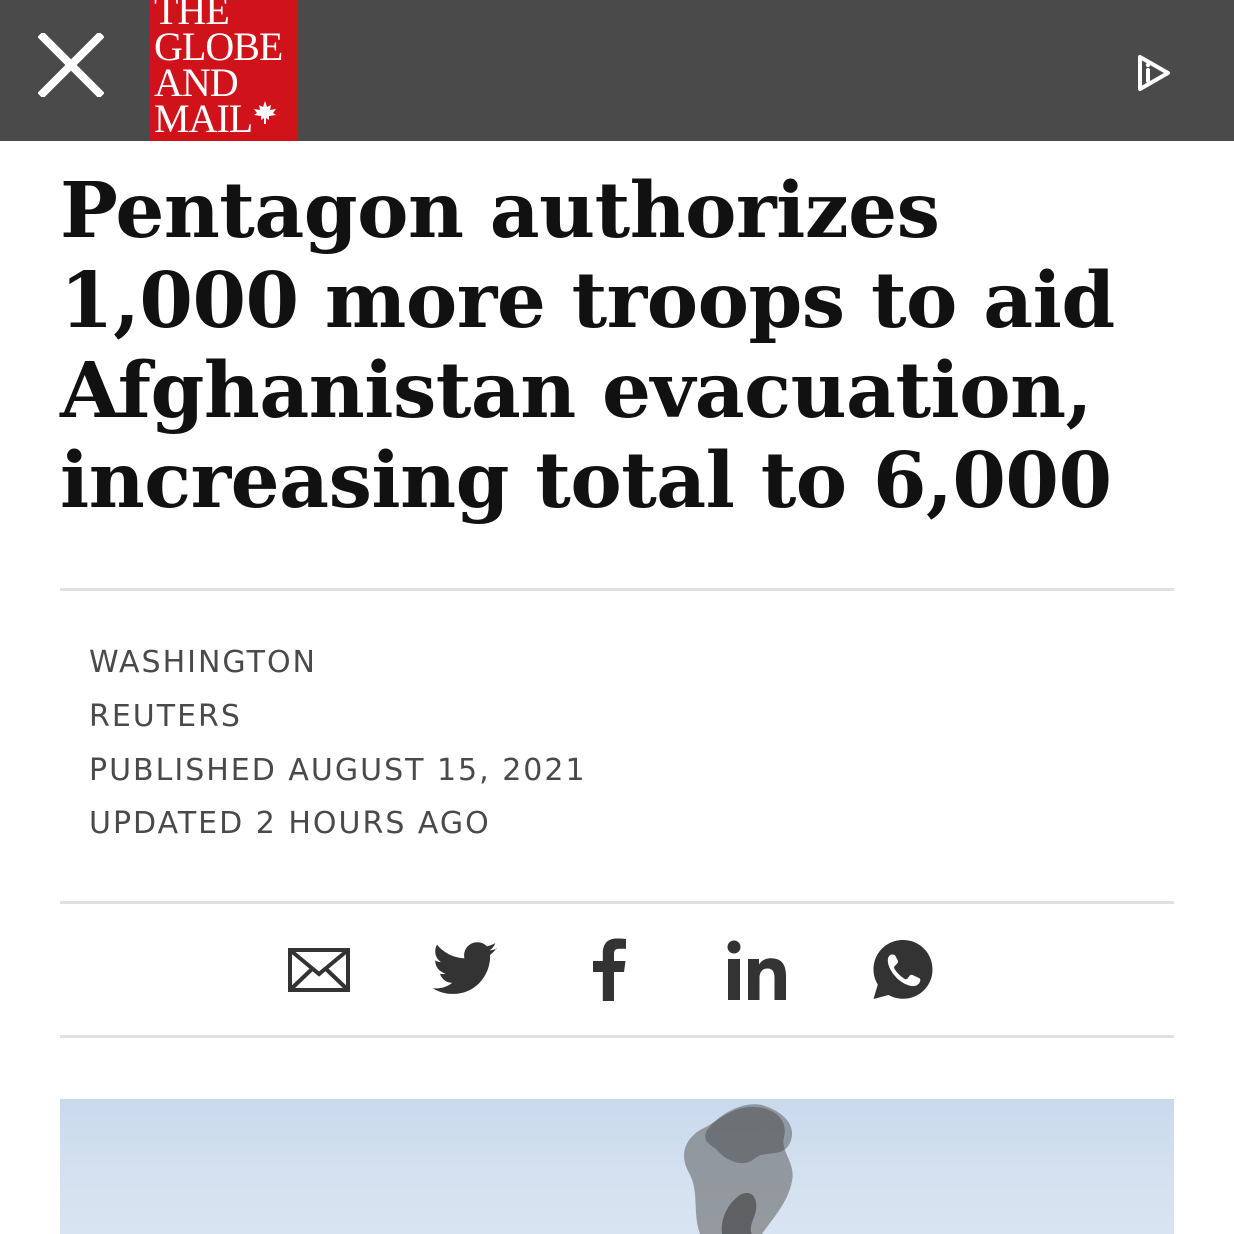  Describe the element at coordinates (617, 70) in the screenshot. I see `top-bar: THE GLOBE AND MAIL` at that location.